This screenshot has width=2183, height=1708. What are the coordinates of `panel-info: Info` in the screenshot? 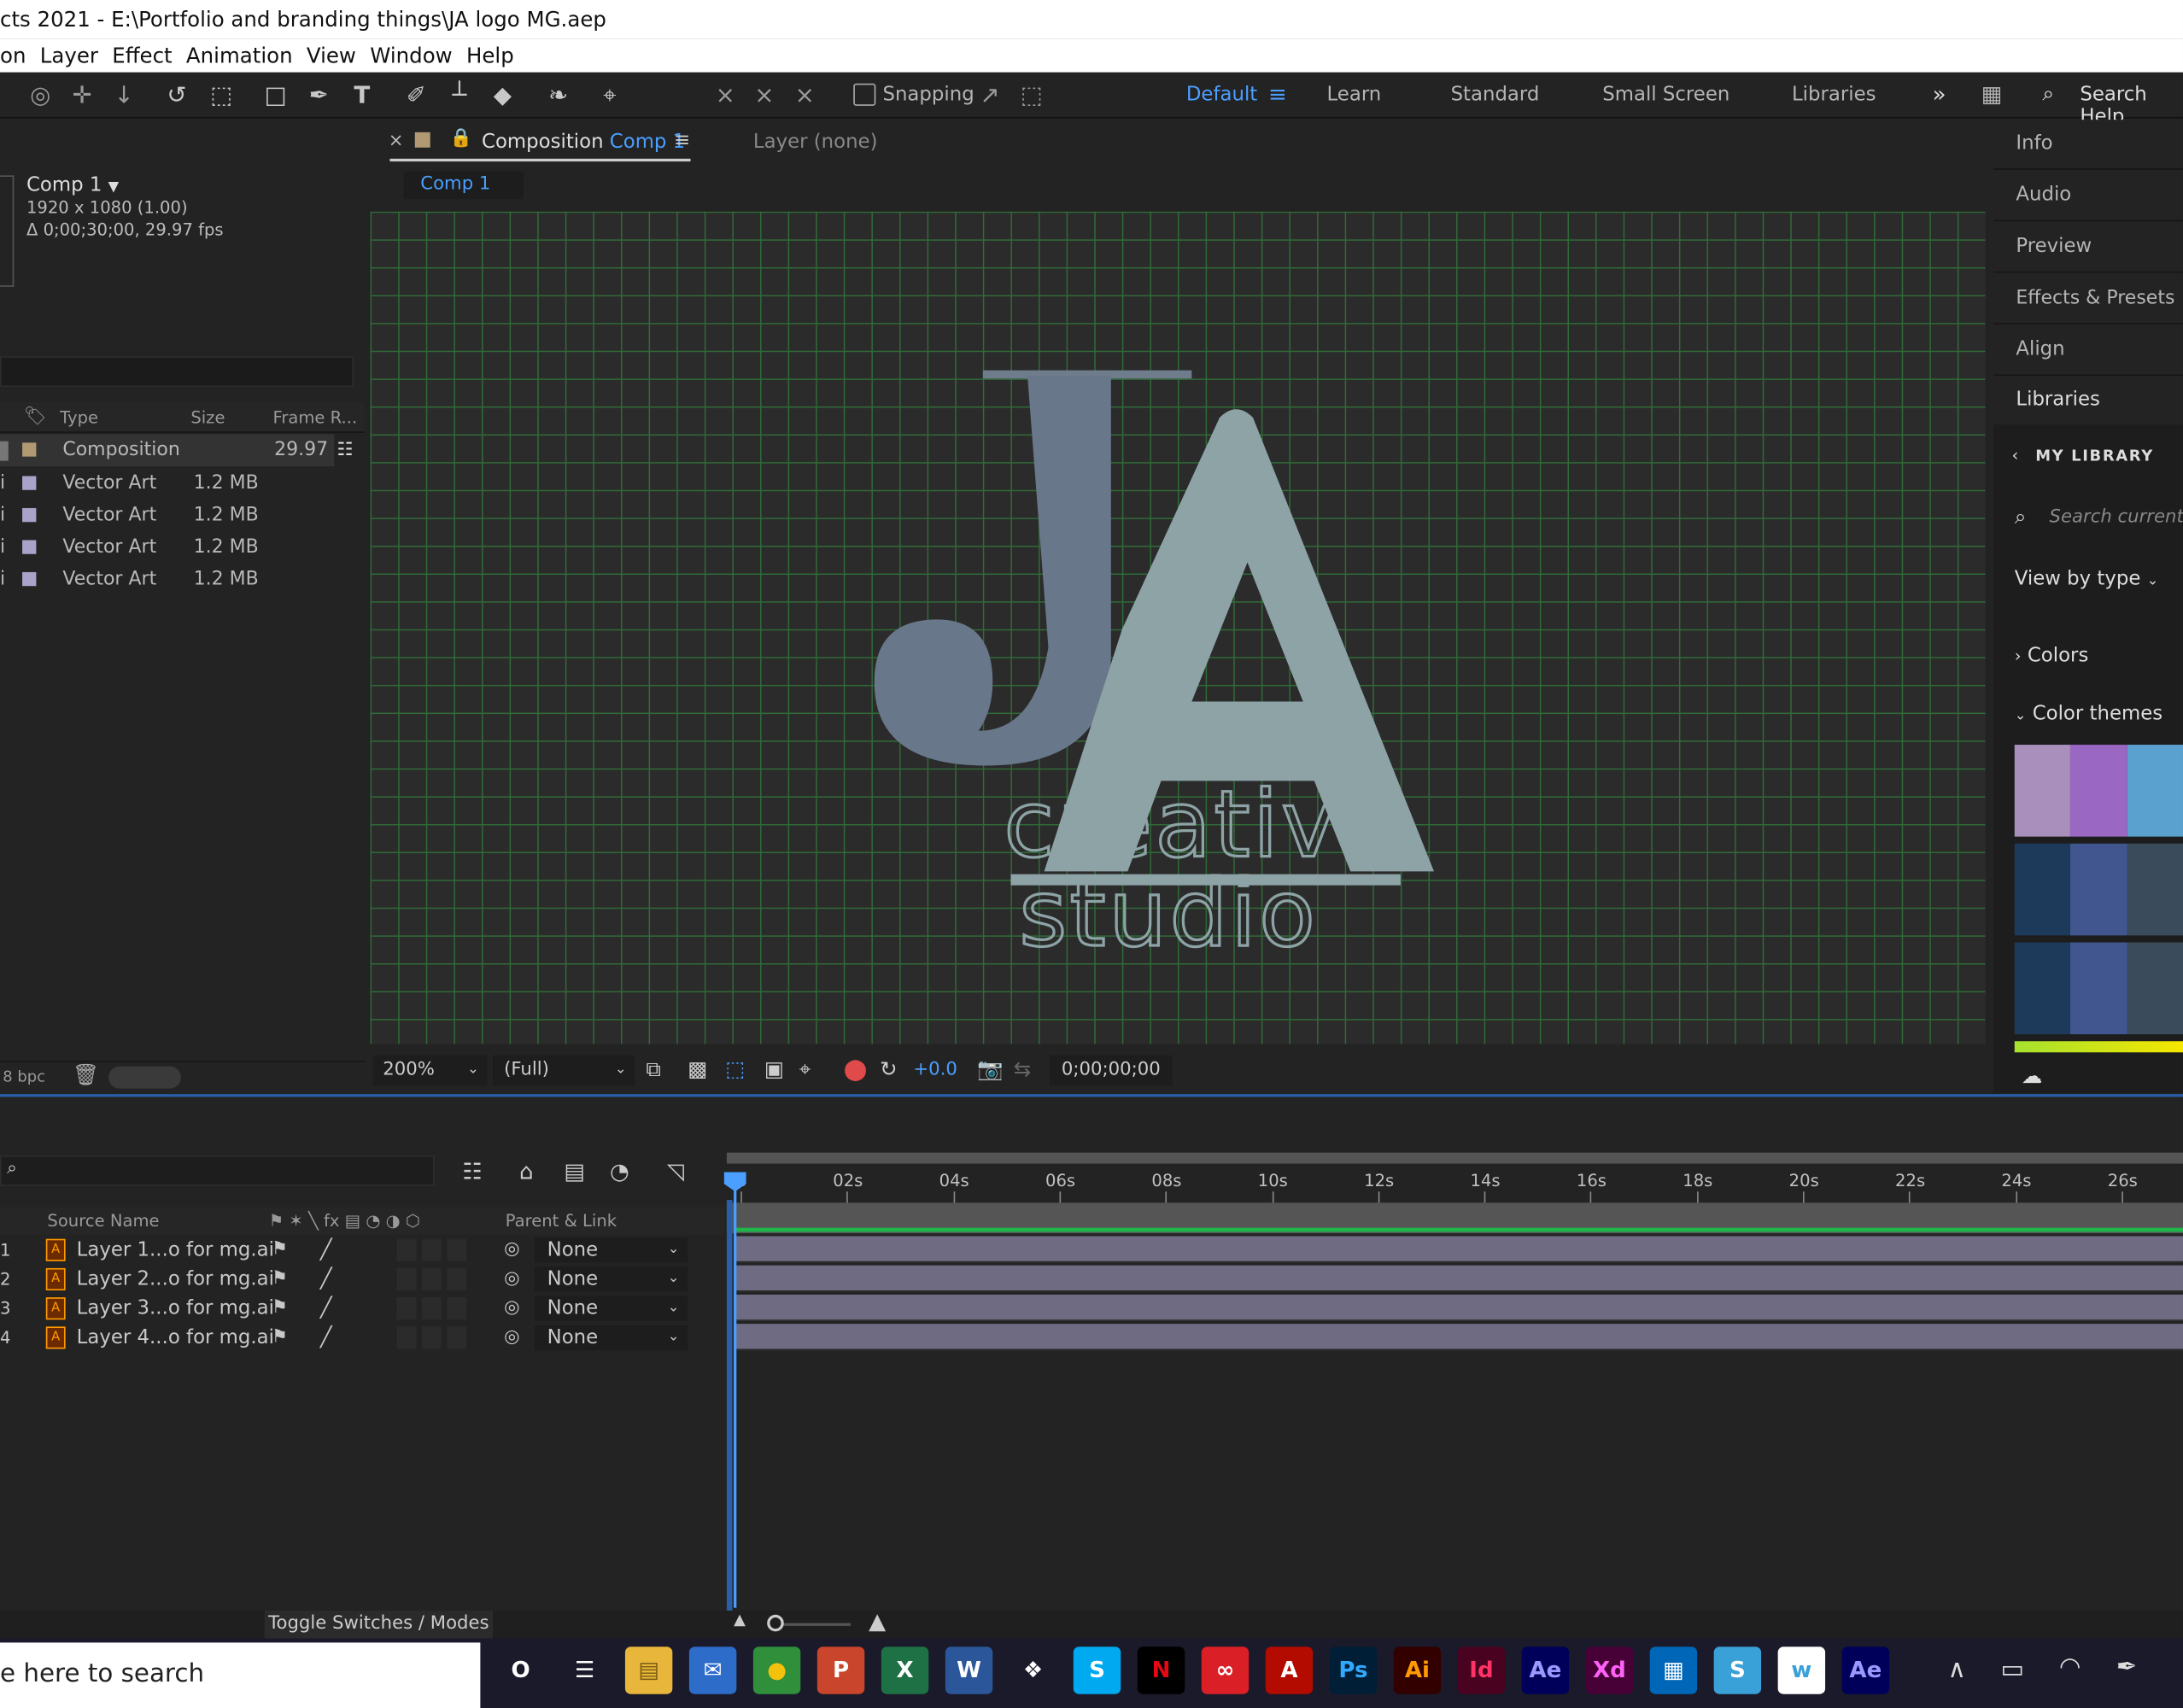 It's located at (2034, 143).